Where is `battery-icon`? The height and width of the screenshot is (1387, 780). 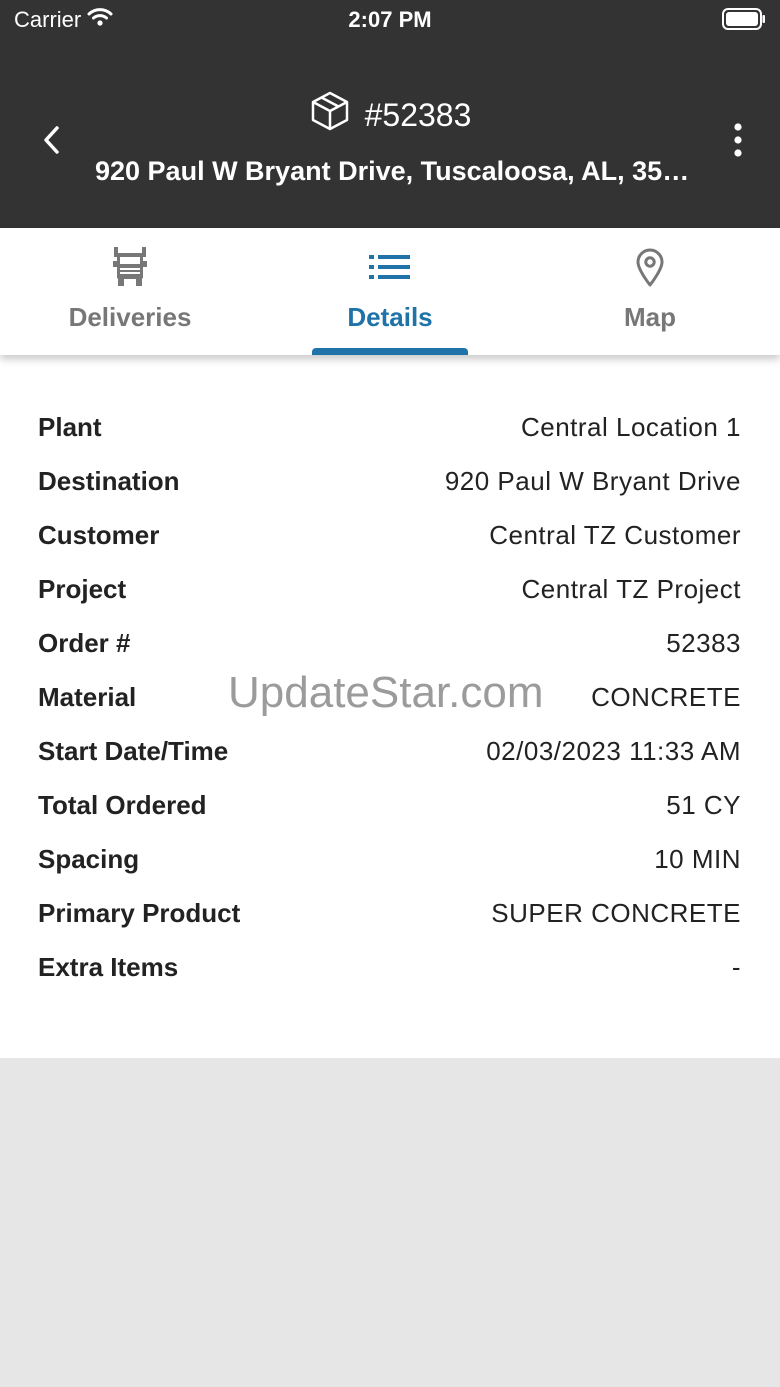
battery-icon is located at coordinates (744, 22).